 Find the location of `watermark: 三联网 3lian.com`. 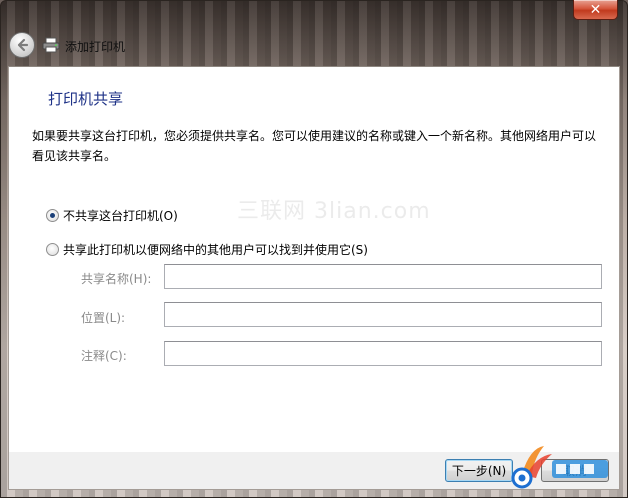

watermark: 三联网 3lian.com is located at coordinates (334, 211).